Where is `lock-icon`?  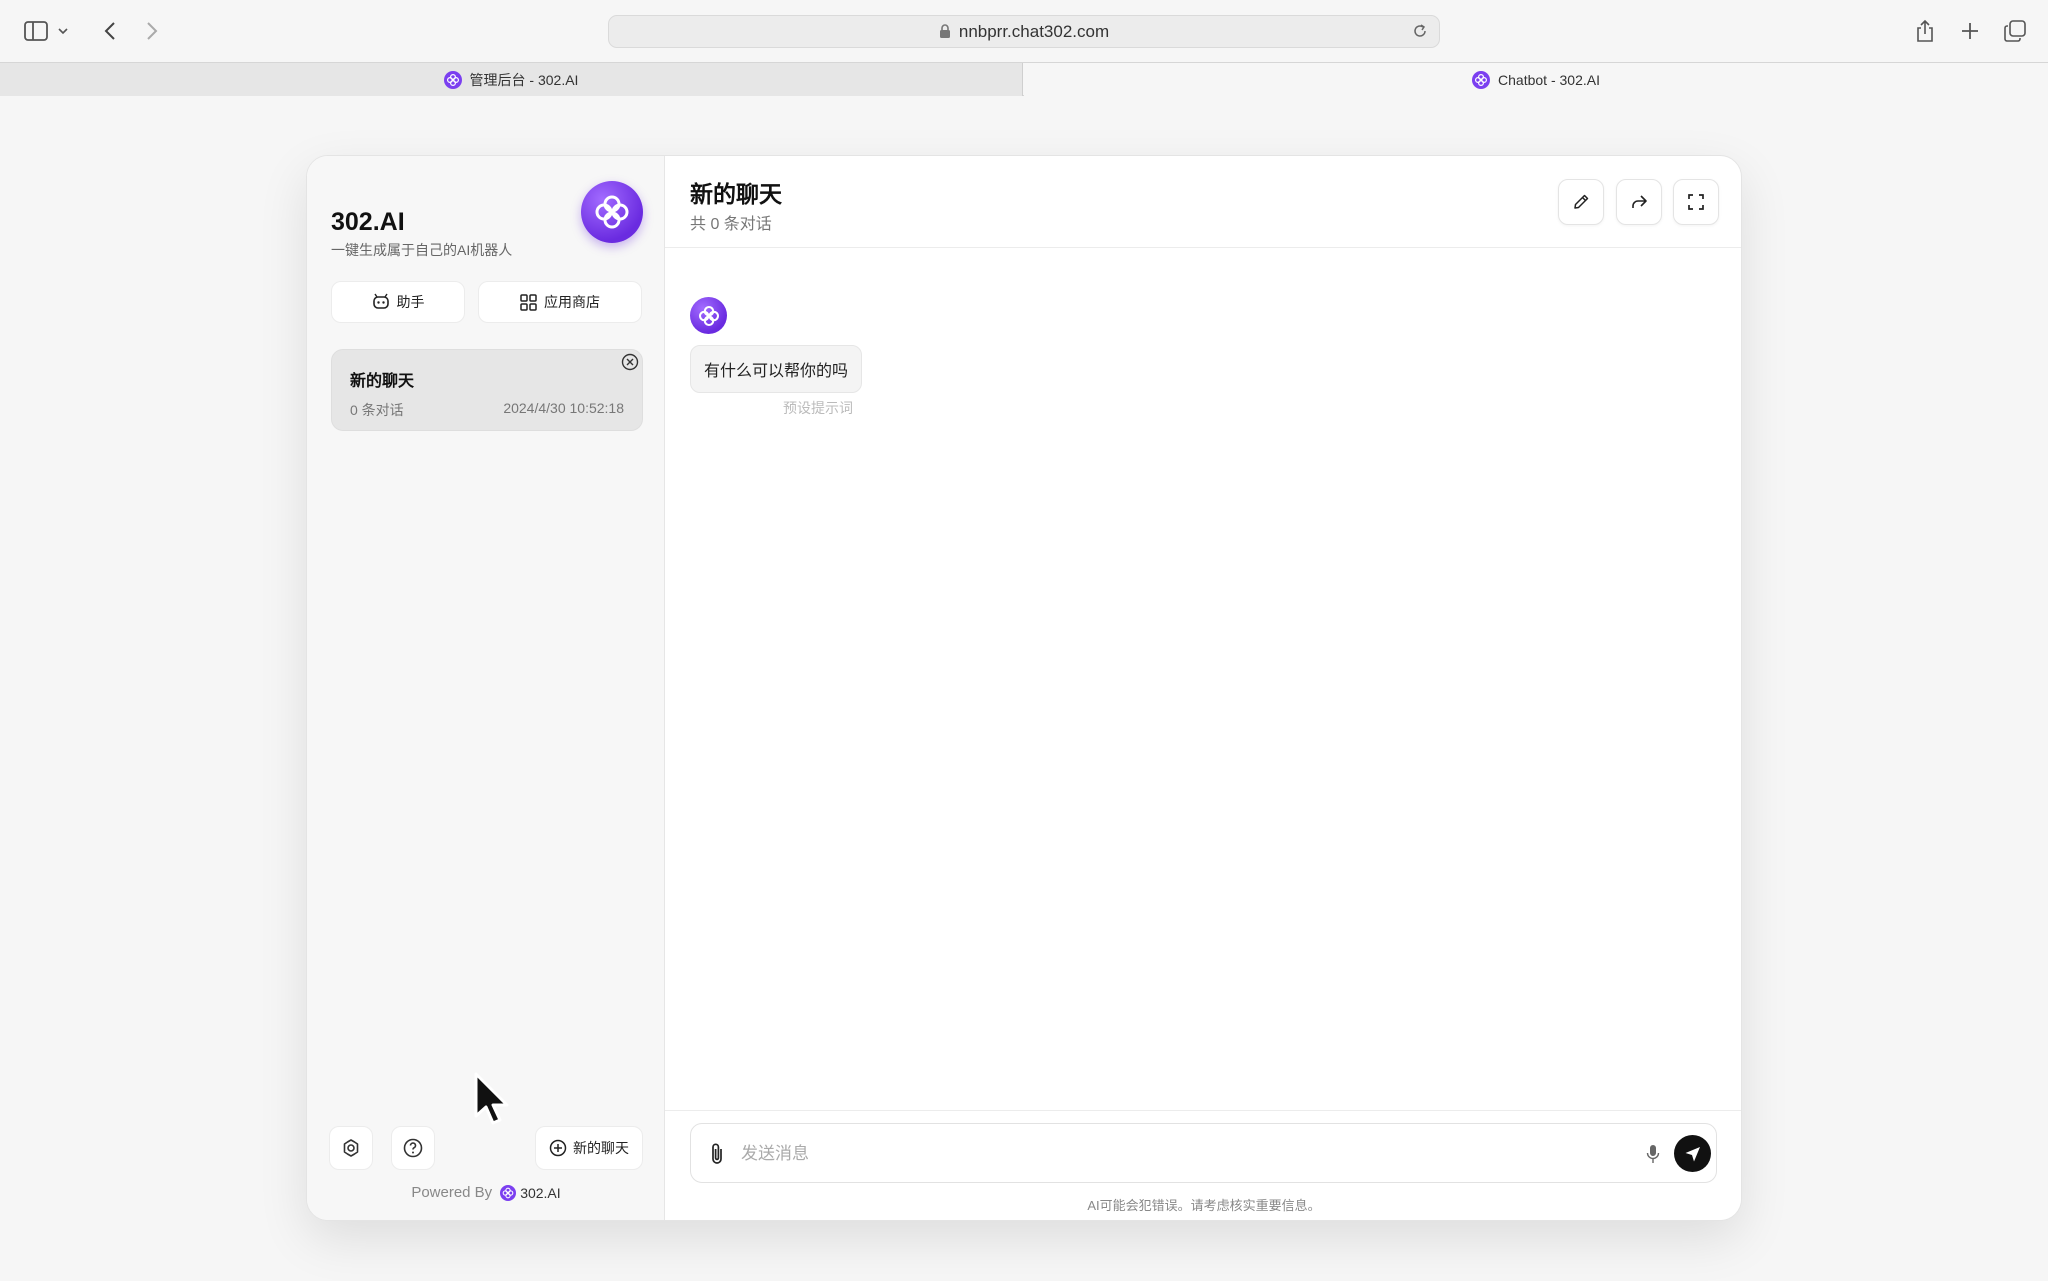
lock-icon is located at coordinates (945, 31).